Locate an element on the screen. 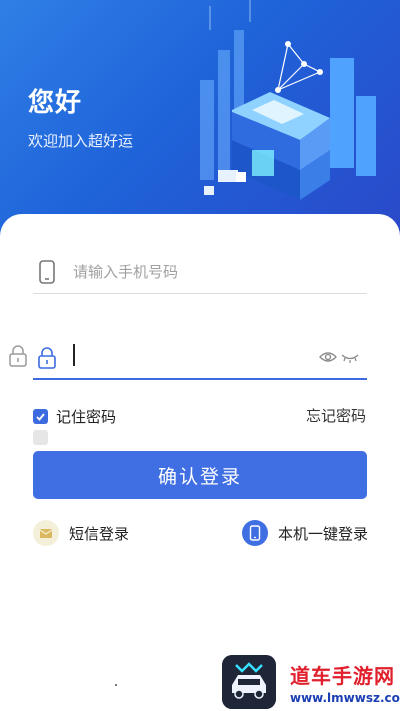 This screenshot has width=400, height=711. greeting-title: 您好 is located at coordinates (55, 103).